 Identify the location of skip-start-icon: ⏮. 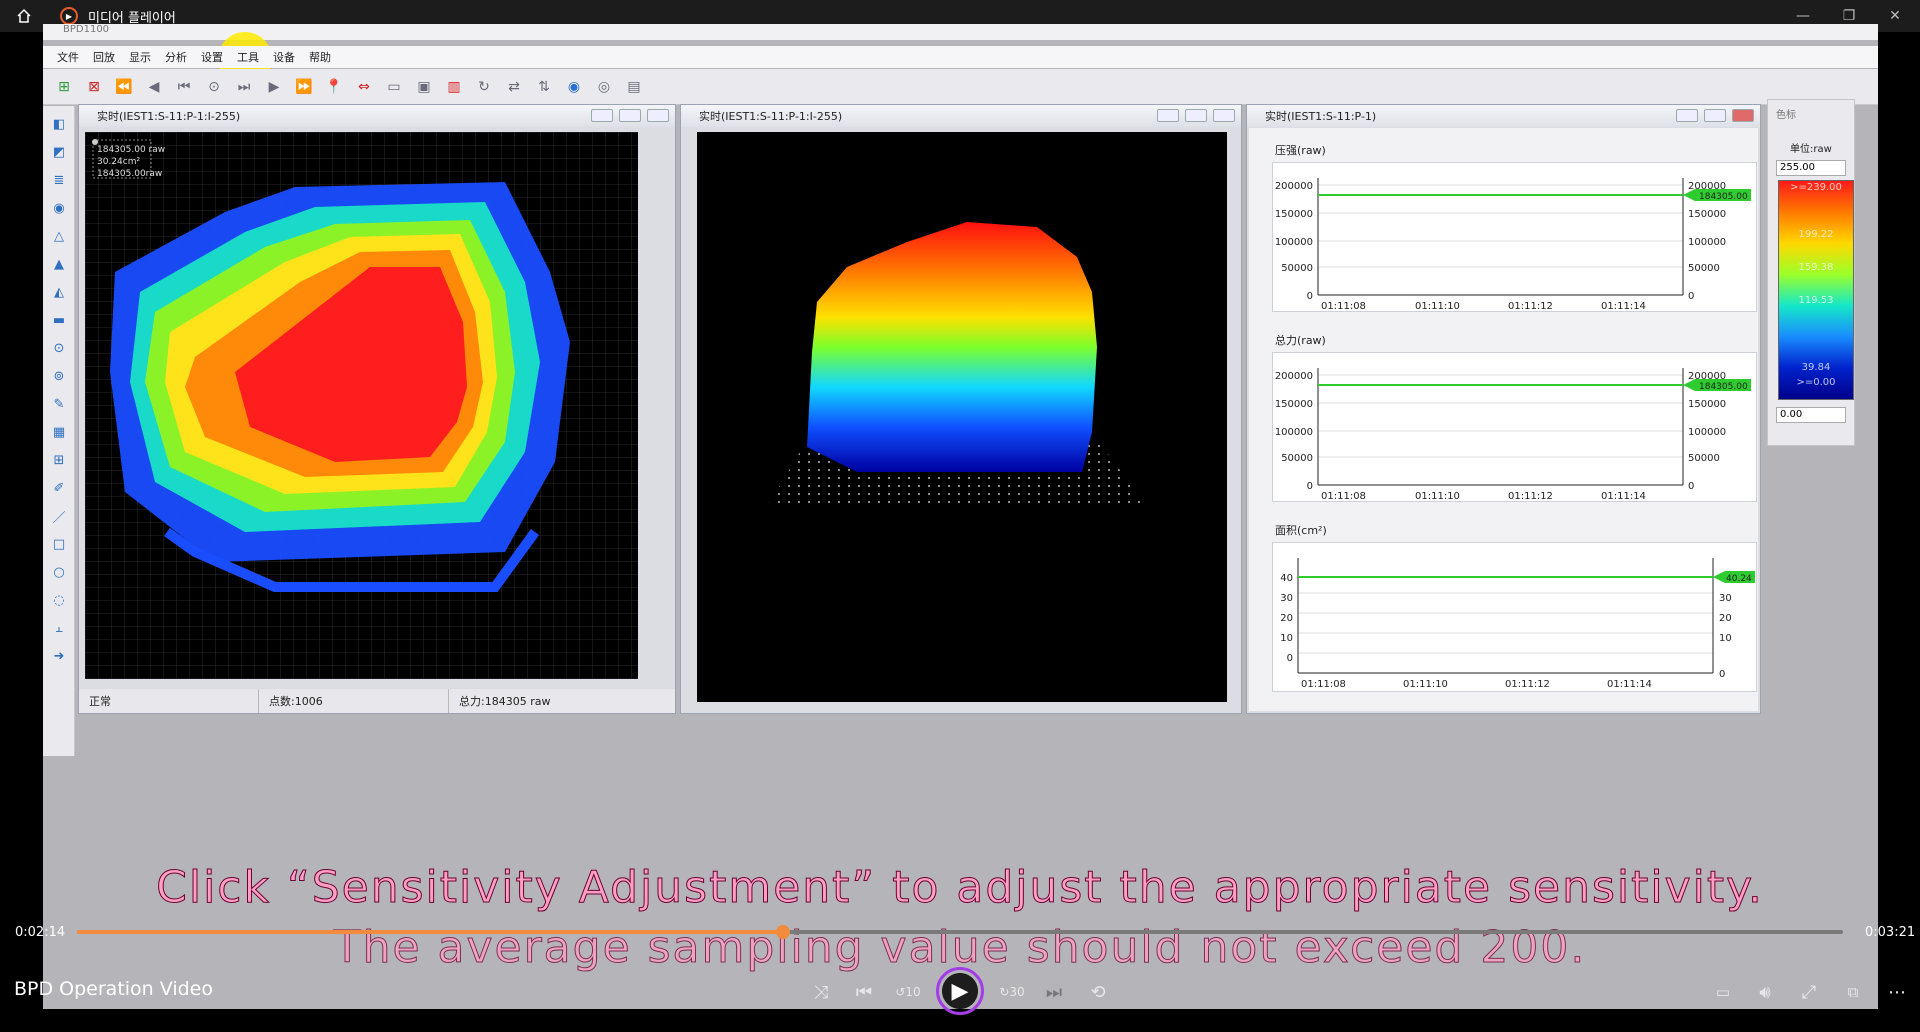
(184, 86).